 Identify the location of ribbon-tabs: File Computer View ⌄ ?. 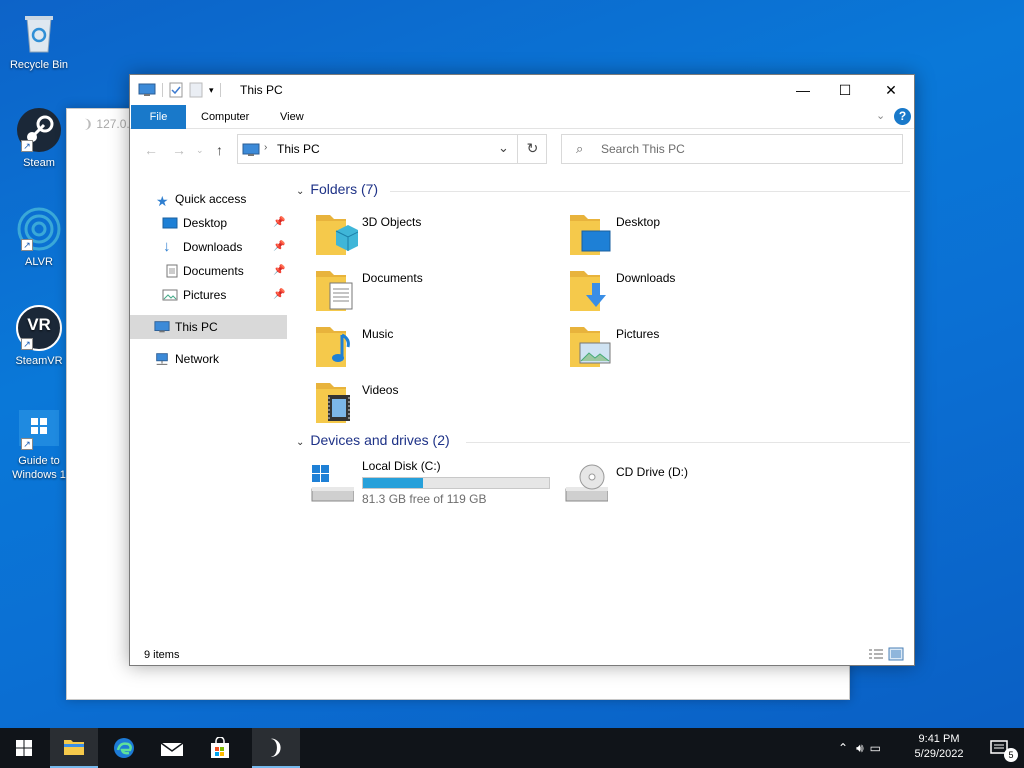
(522, 117).